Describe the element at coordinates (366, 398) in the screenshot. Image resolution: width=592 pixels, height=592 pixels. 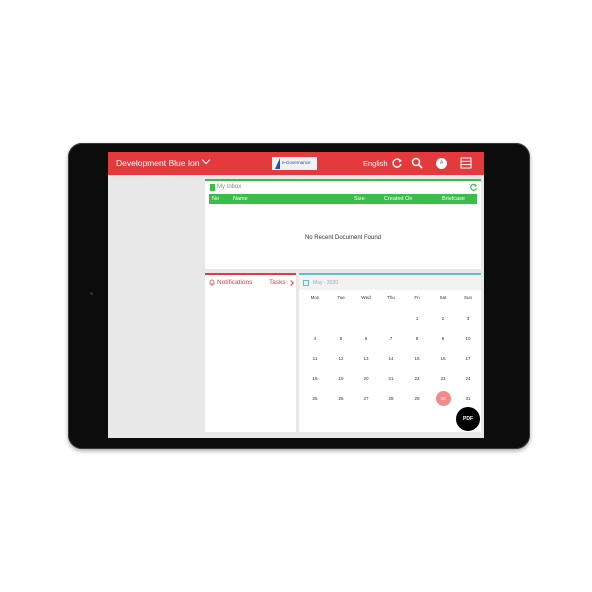
I see `calendar-day: 27` at that location.